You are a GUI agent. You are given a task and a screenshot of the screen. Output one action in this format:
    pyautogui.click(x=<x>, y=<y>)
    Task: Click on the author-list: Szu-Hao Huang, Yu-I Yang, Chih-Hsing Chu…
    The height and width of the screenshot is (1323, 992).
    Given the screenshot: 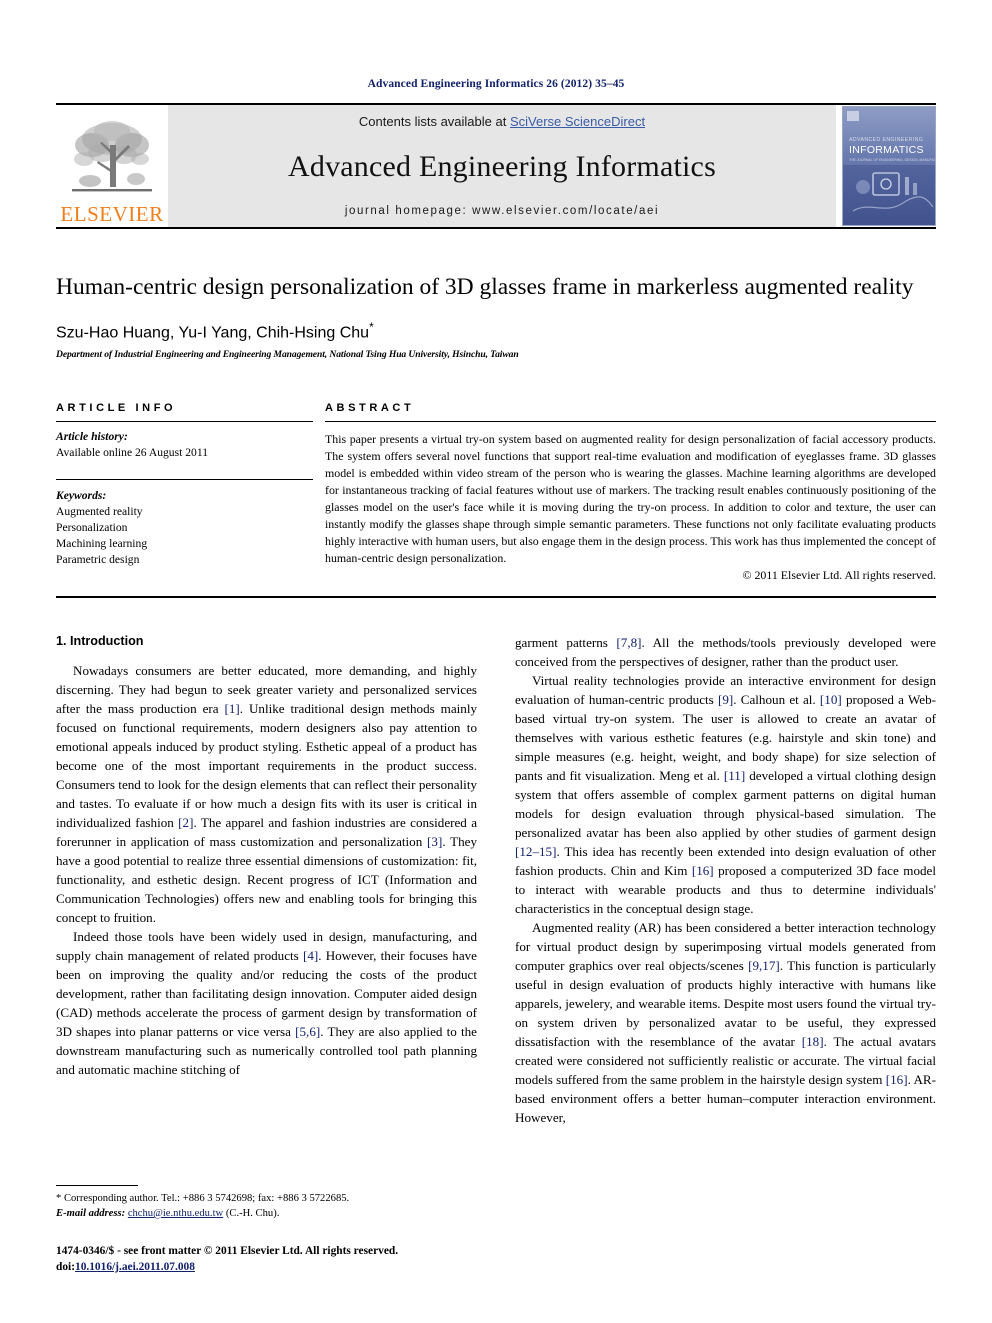 What is the action you would take?
    pyautogui.click(x=496, y=331)
    